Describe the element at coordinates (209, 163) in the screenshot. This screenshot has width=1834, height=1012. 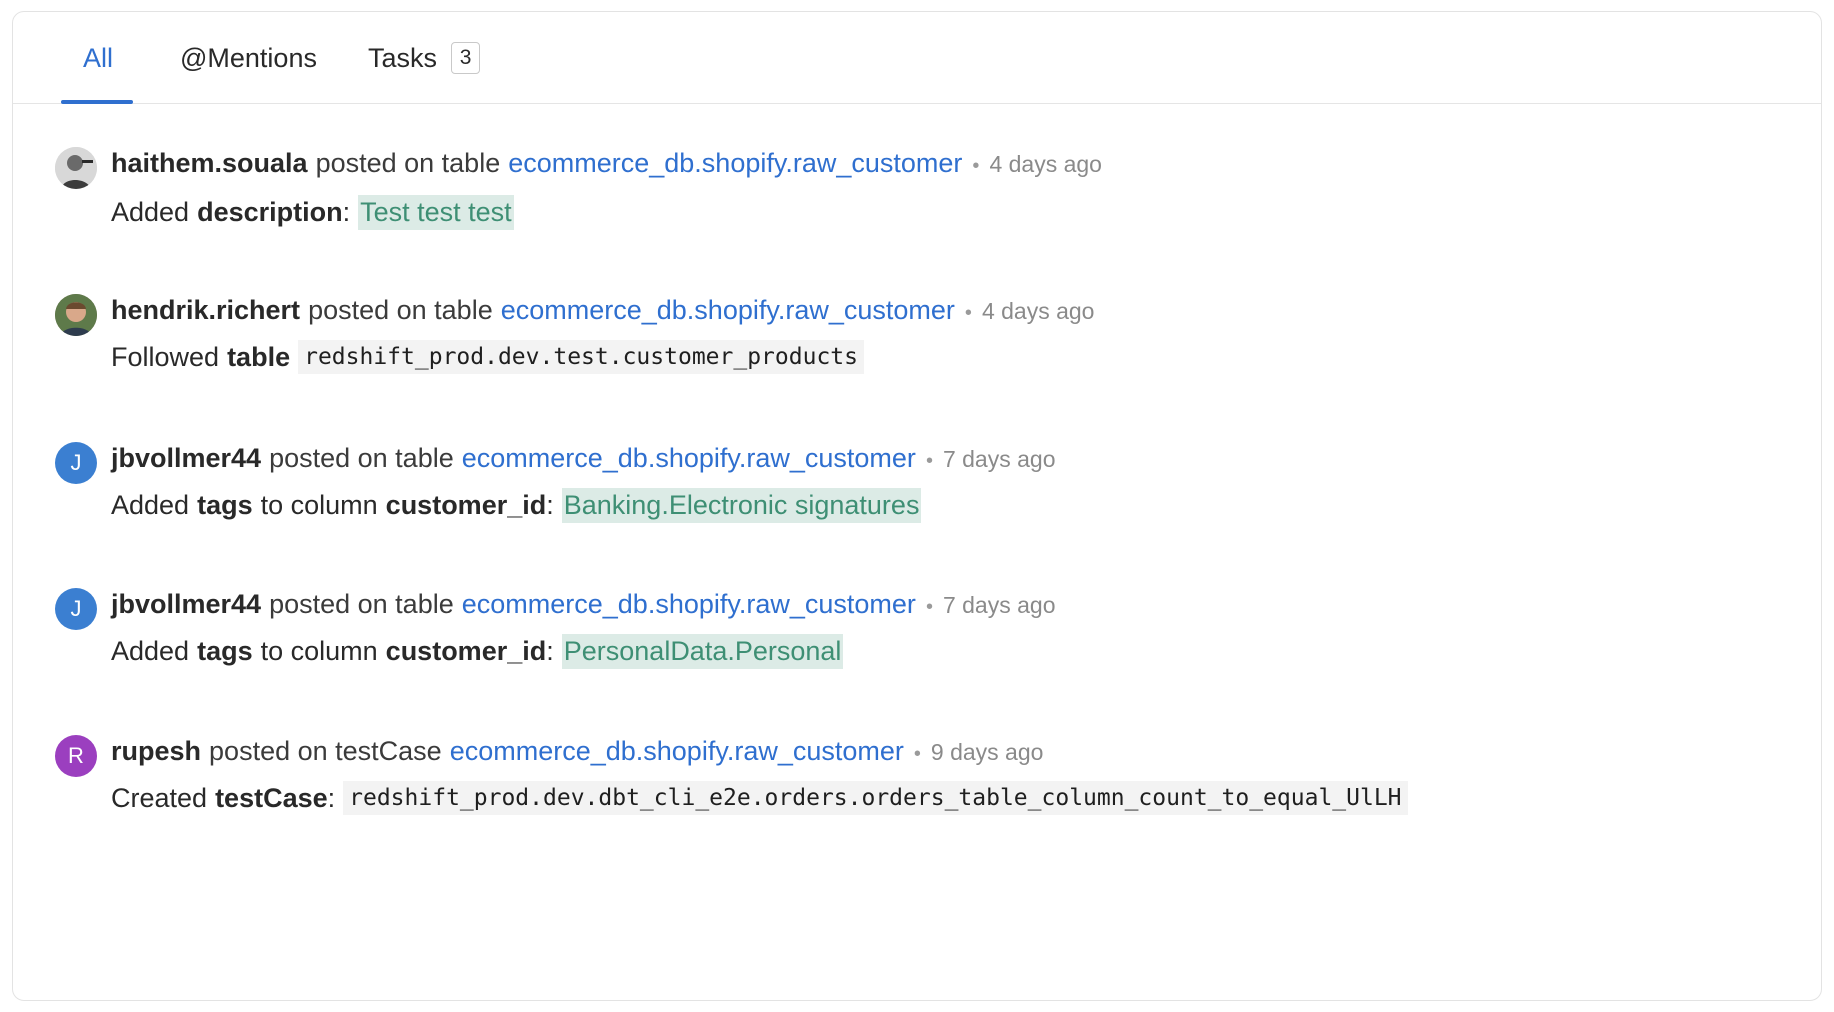
I see `user-name: haithem.souala` at that location.